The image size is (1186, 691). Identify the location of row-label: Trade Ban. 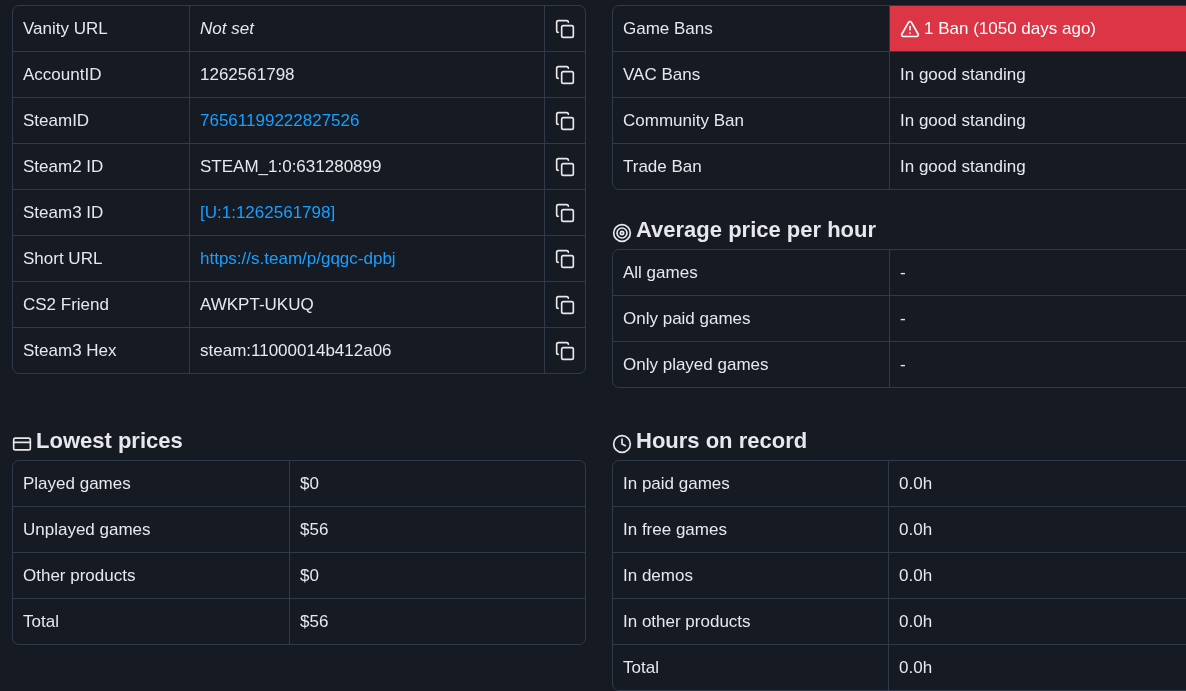
(662, 166).